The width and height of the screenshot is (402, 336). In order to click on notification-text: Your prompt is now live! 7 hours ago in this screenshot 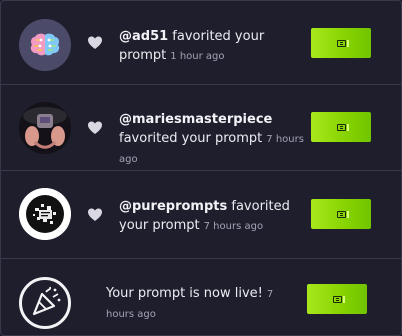, I will do `click(204, 304)`.